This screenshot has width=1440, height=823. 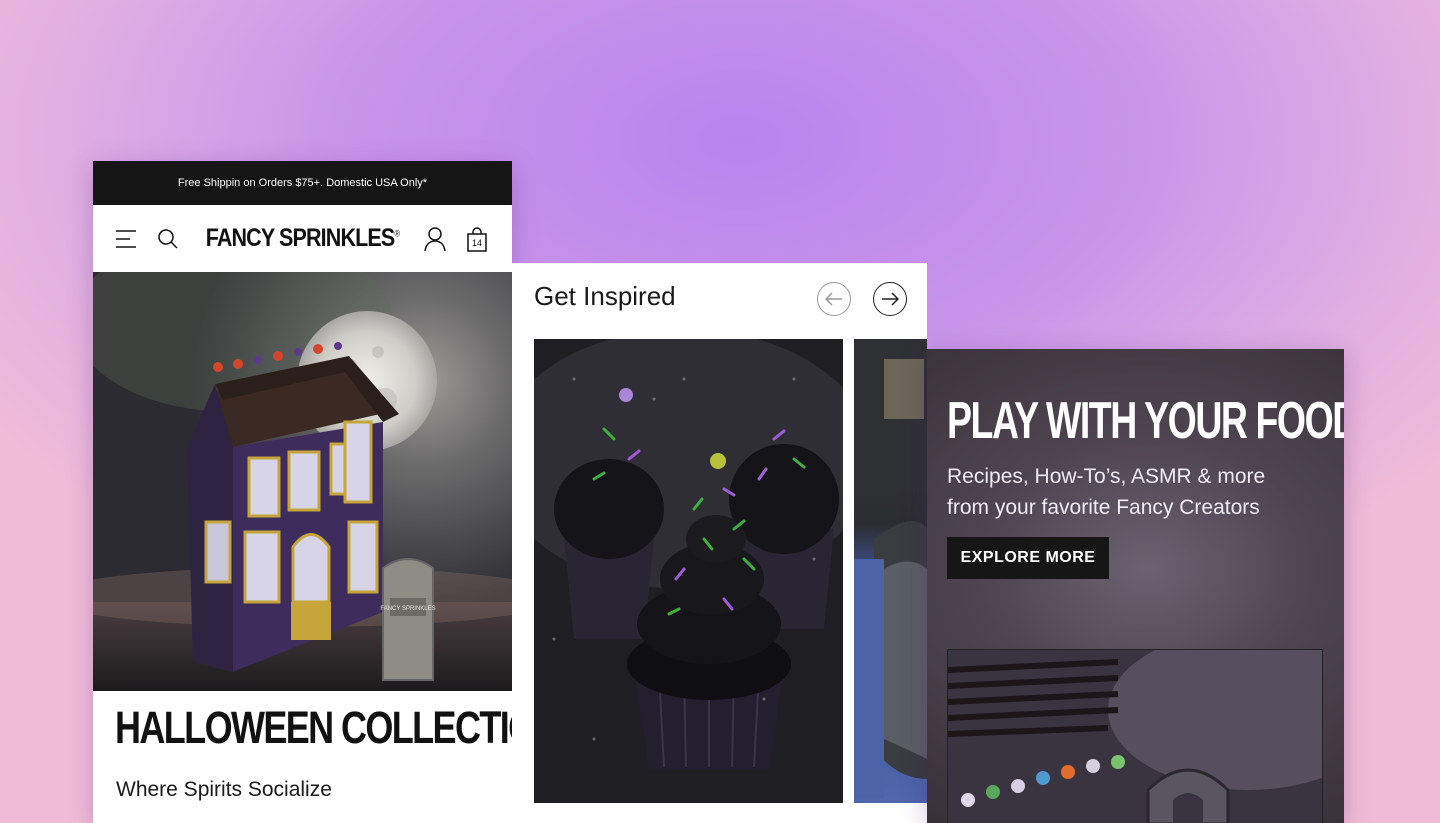 I want to click on dessert-illustration, so click(x=890, y=569).